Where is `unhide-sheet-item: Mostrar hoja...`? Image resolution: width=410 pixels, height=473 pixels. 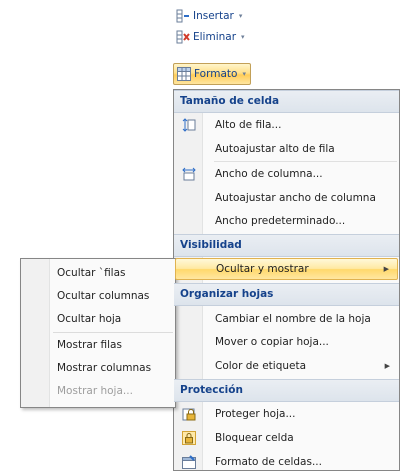
unhide-sheet-item: Mostrar hoja... is located at coordinates (98, 391).